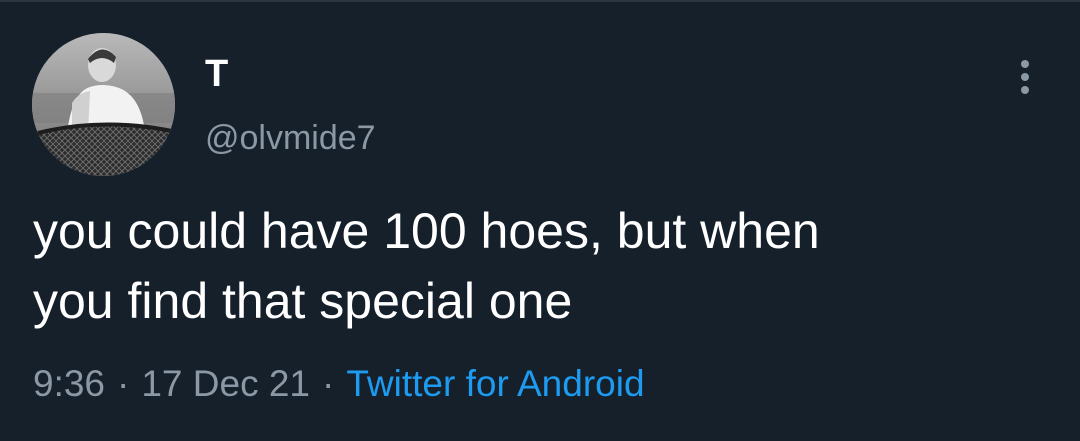 The image size is (1080, 441). I want to click on more-options-button, so click(1025, 77).